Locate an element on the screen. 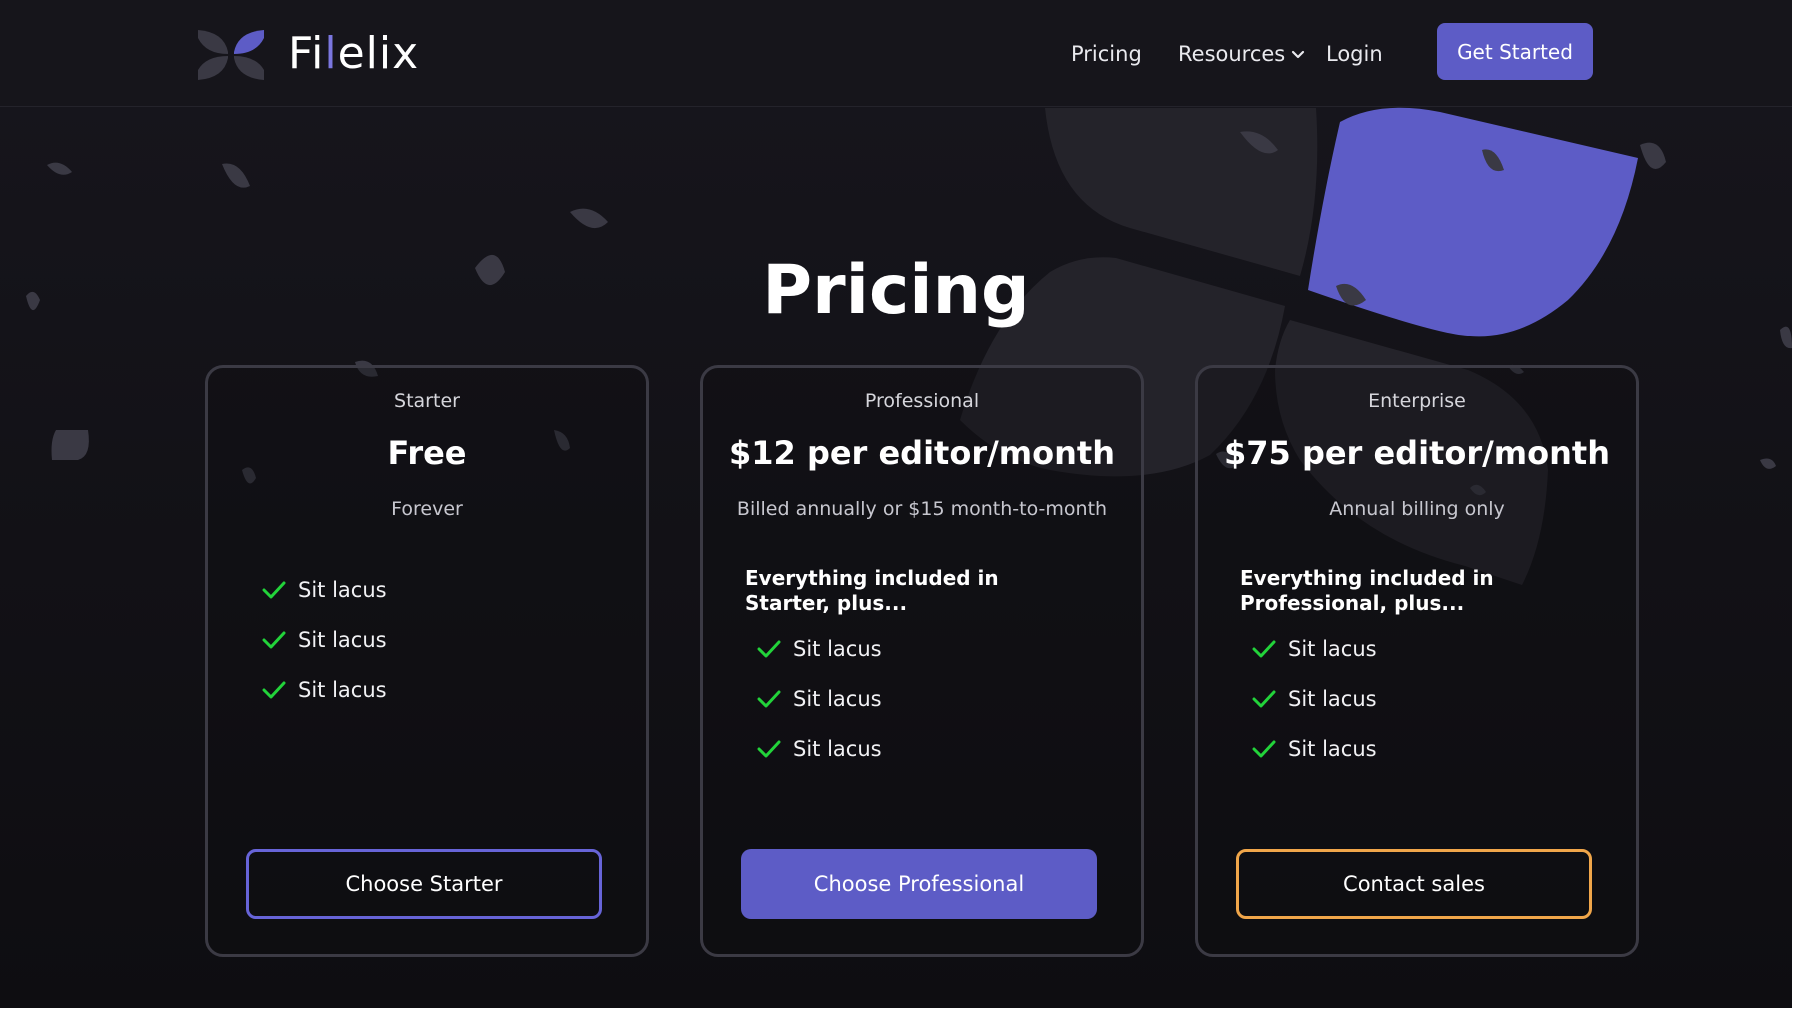 This screenshot has width=1793, height=1010. brand-name: Filelix is located at coordinates (353, 54).